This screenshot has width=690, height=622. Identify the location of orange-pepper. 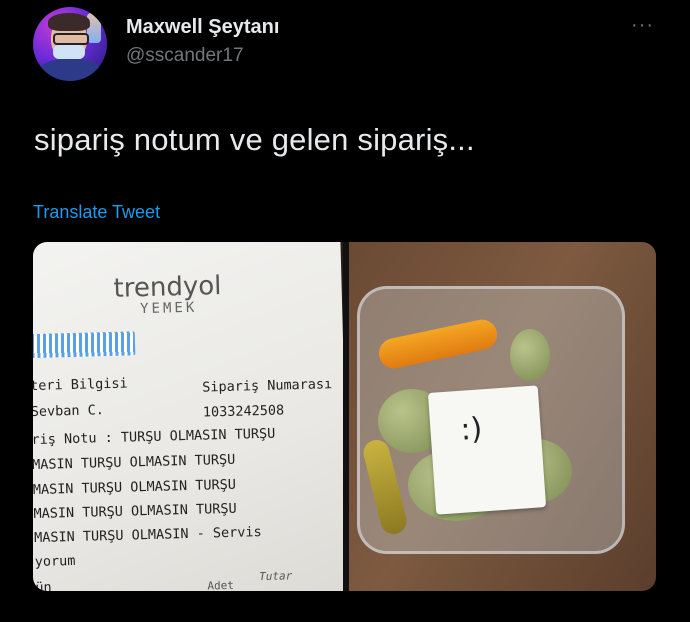
(438, 344).